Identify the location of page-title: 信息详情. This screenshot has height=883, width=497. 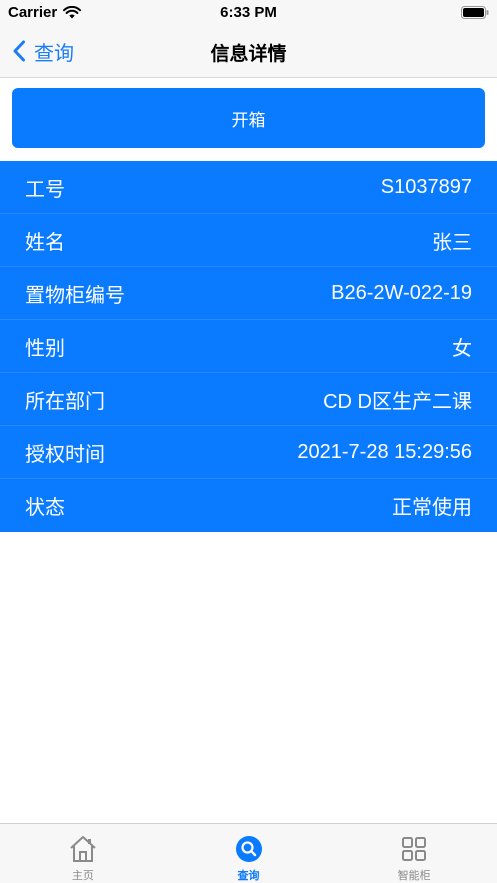
(248, 54).